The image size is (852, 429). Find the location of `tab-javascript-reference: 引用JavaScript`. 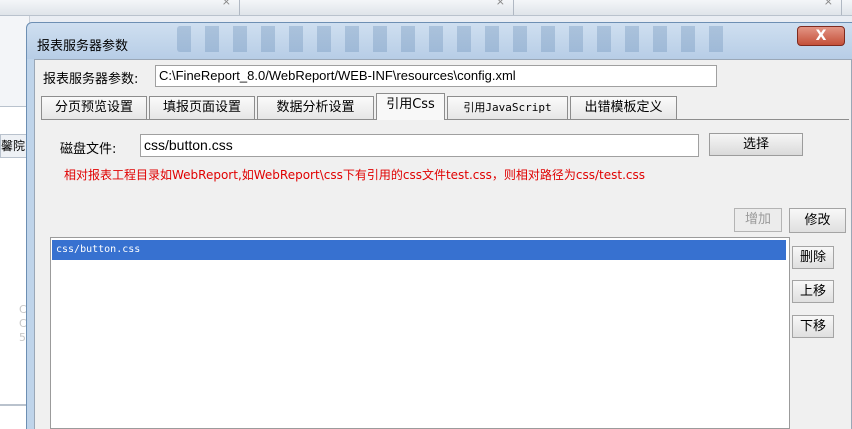

tab-javascript-reference: 引用JavaScript is located at coordinates (507, 107).